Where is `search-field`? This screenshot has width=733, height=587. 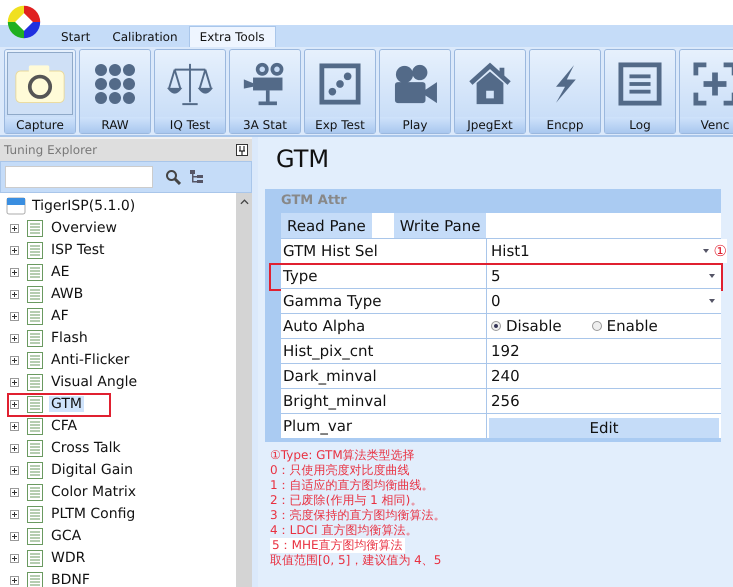 search-field is located at coordinates (79, 177).